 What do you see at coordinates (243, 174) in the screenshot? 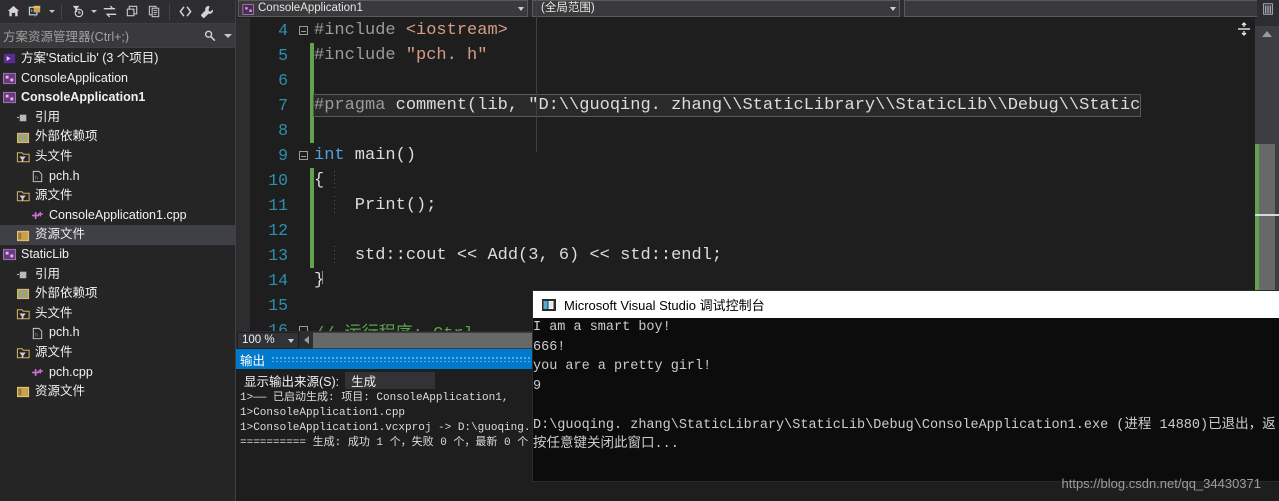
I see `editor-indicator-margin` at bounding box center [243, 174].